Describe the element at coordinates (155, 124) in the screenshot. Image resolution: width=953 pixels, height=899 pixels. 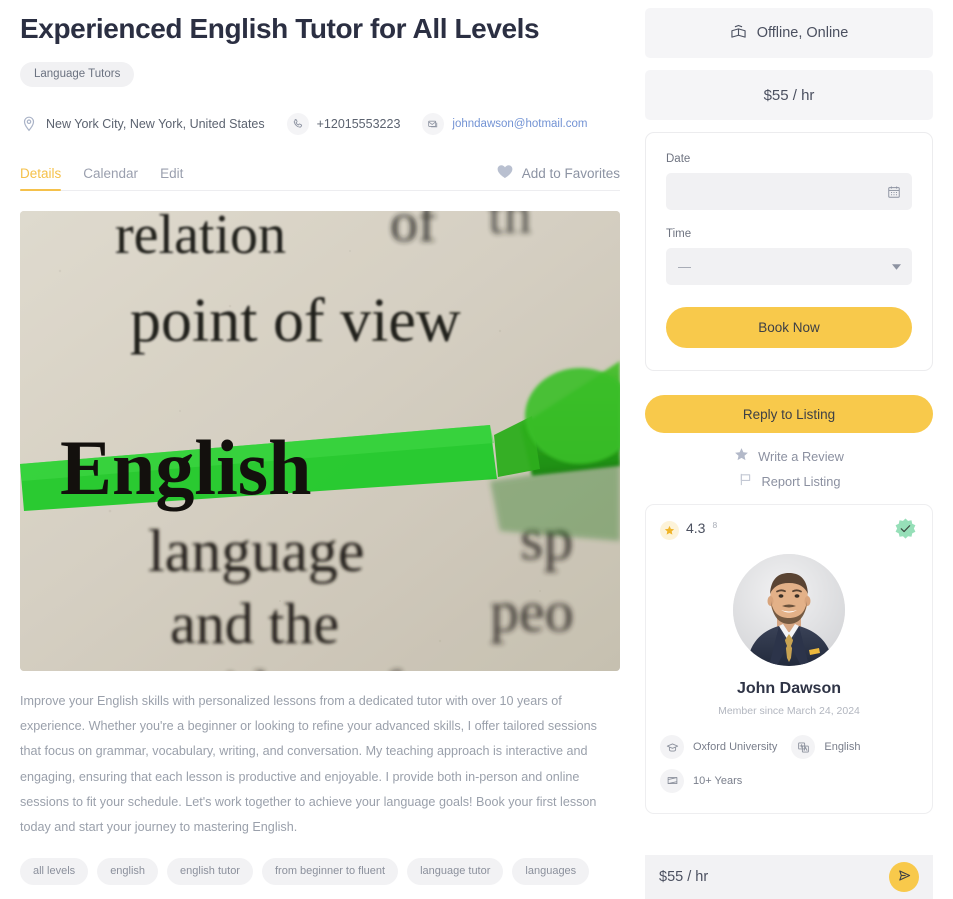
I see `location-text: New York City, New York, United States` at that location.